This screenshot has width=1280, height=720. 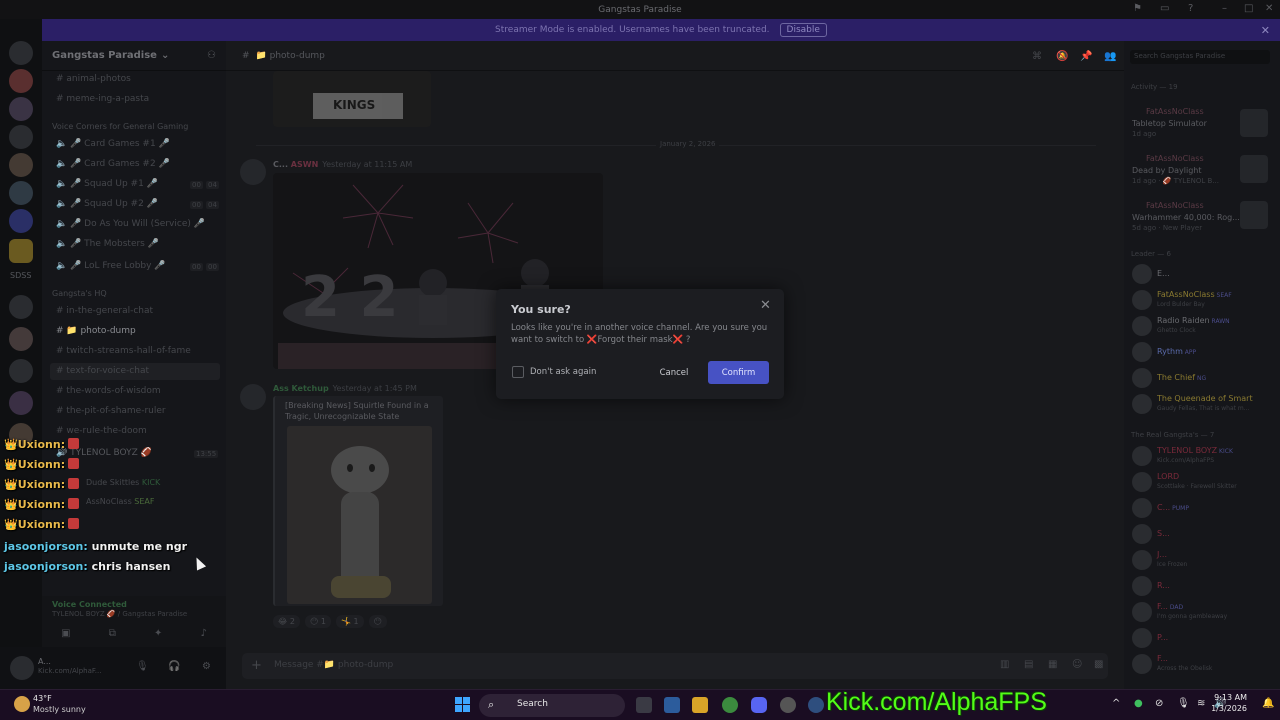 What do you see at coordinates (644, 705) in the screenshot?
I see `task-view-icon` at bounding box center [644, 705].